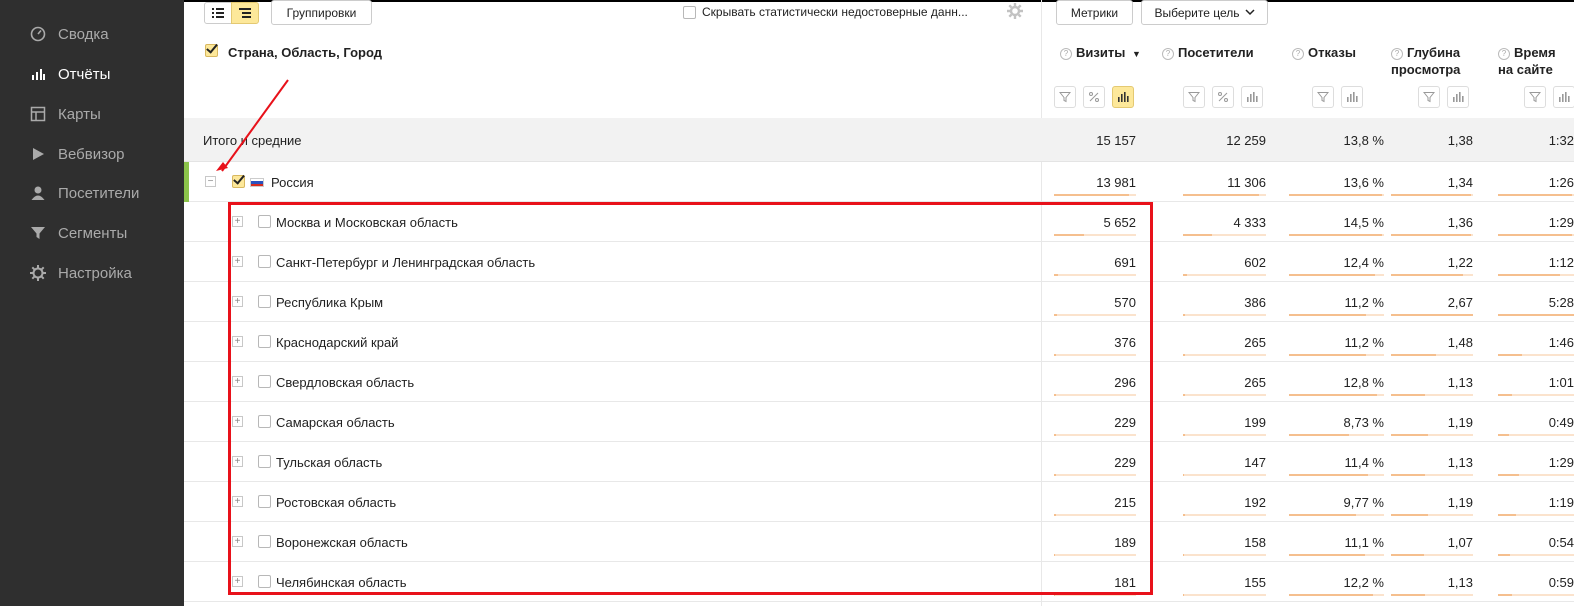  What do you see at coordinates (336, 502) in the screenshot?
I see `row-label: Ростовская область` at bounding box center [336, 502].